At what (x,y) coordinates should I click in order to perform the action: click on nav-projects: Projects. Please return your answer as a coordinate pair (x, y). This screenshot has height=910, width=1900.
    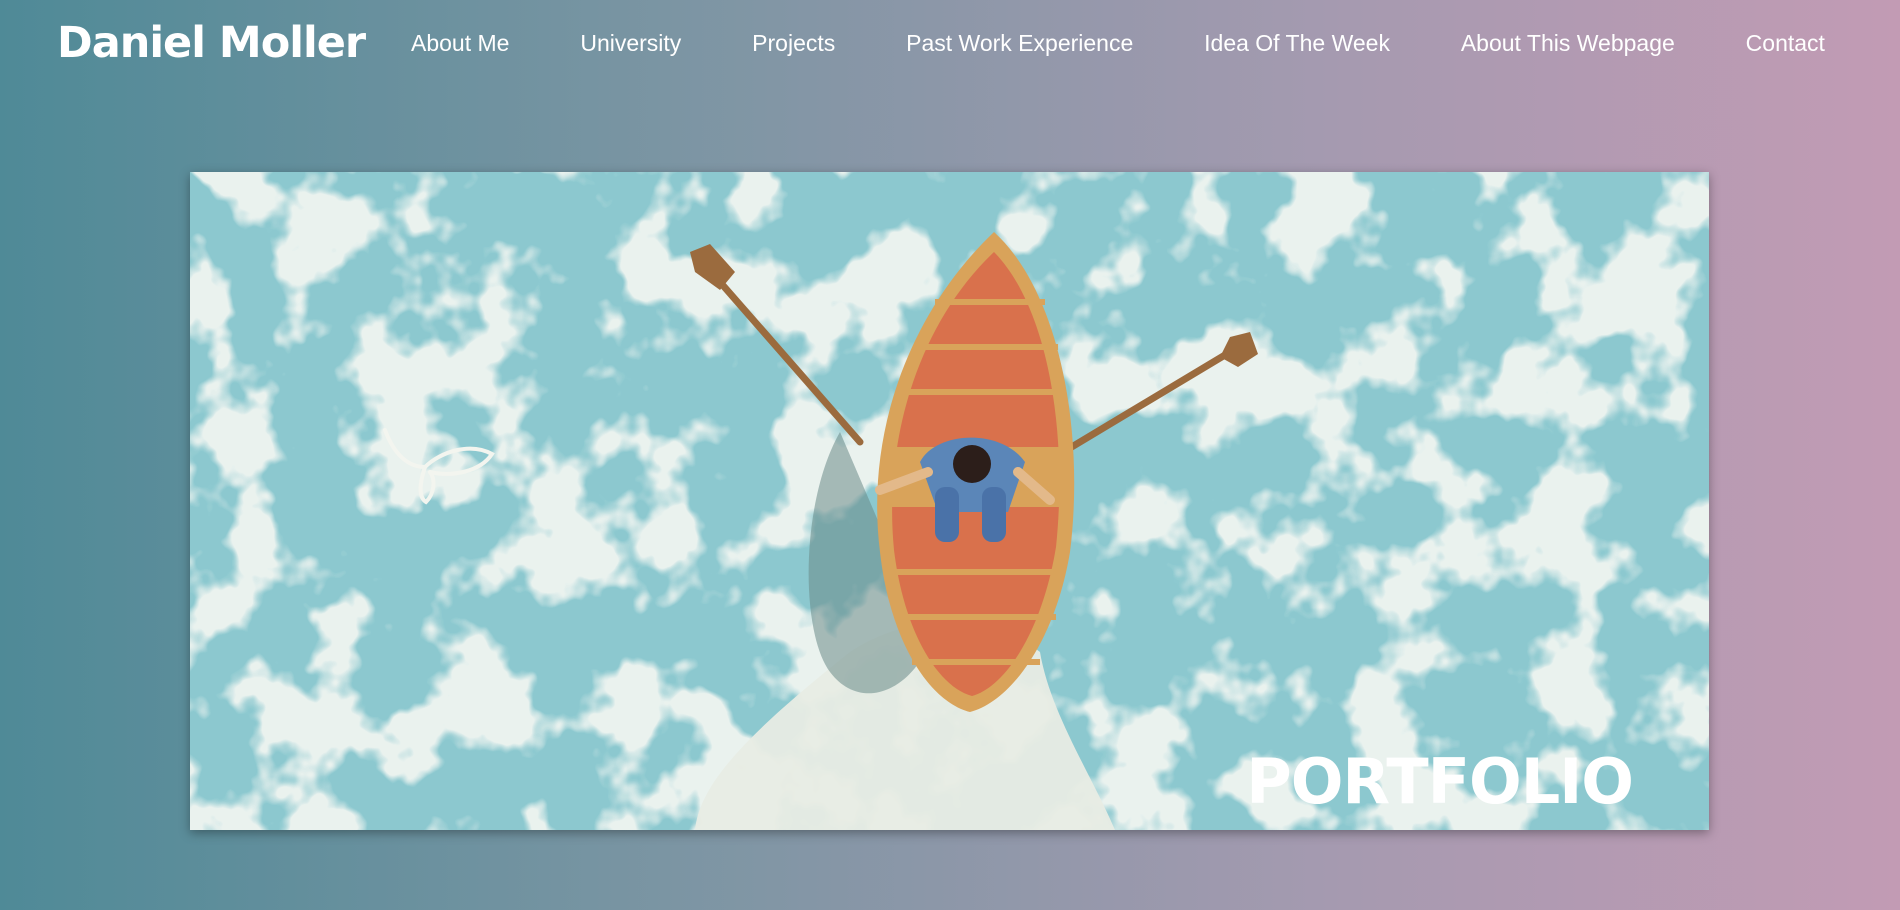
    Looking at the image, I should click on (793, 43).